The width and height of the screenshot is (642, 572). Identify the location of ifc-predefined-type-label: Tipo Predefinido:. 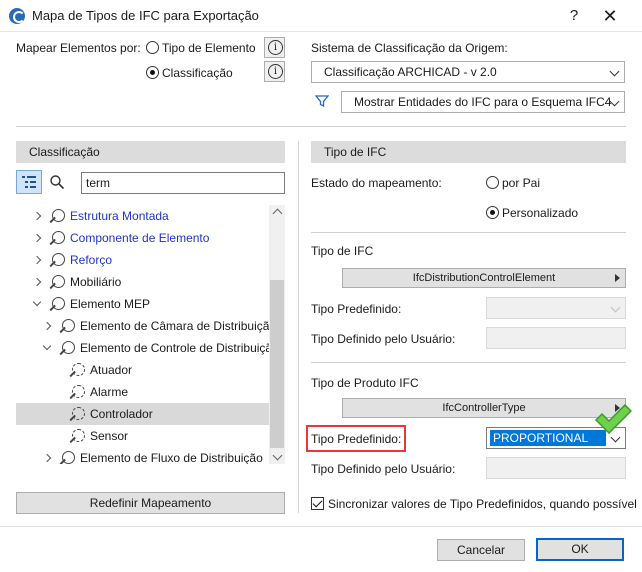
(356, 309).